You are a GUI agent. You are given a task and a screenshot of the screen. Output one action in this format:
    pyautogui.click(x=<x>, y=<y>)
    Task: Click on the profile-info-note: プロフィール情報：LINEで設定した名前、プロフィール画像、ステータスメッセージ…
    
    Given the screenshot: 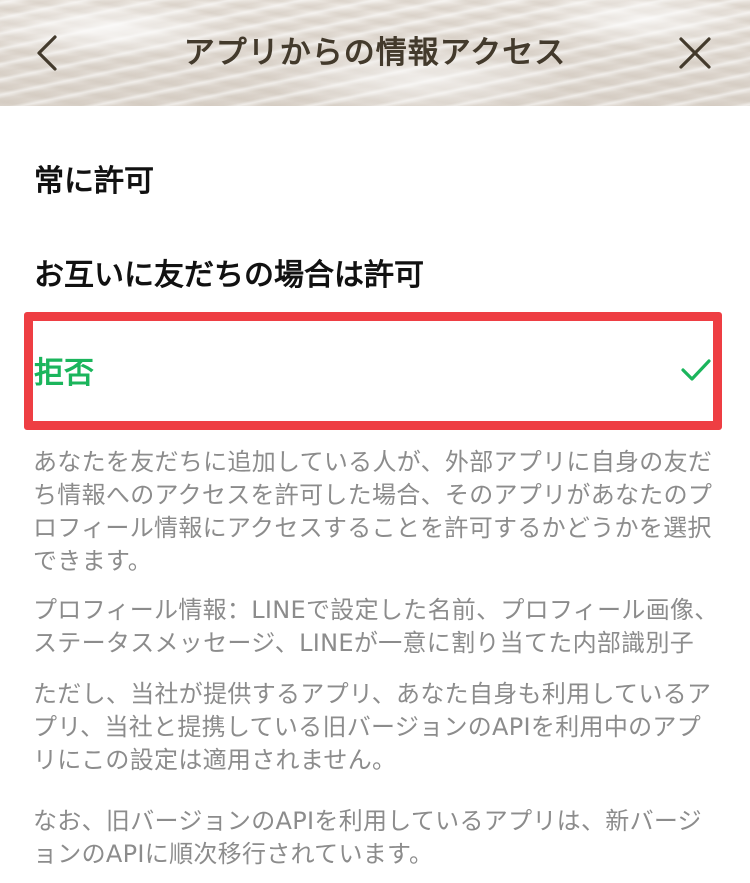 What is the action you would take?
    pyautogui.click(x=376, y=626)
    